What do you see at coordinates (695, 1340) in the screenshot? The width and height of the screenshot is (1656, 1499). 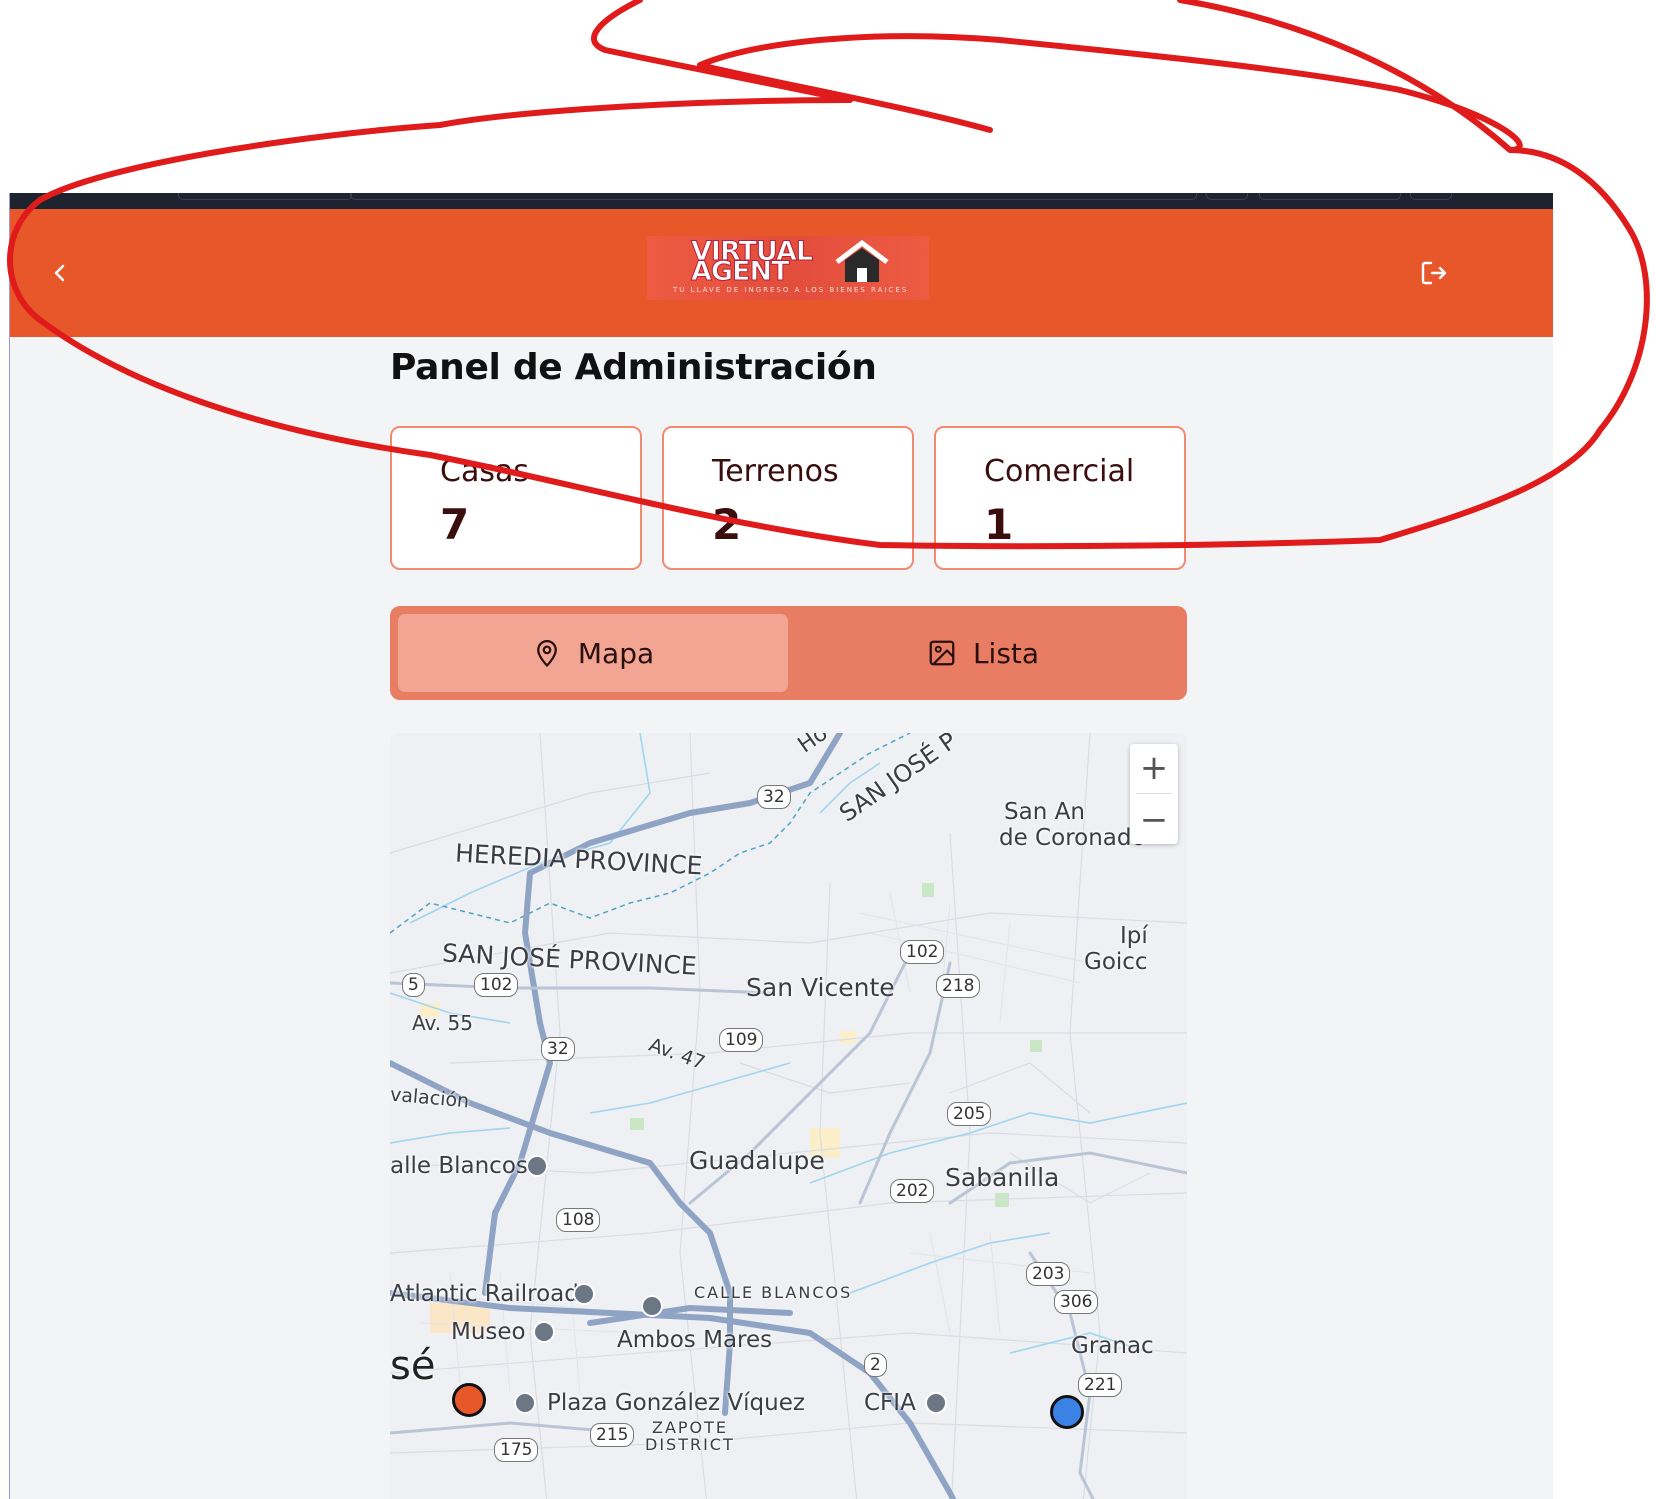 I see `map-label: Ambos Mares` at bounding box center [695, 1340].